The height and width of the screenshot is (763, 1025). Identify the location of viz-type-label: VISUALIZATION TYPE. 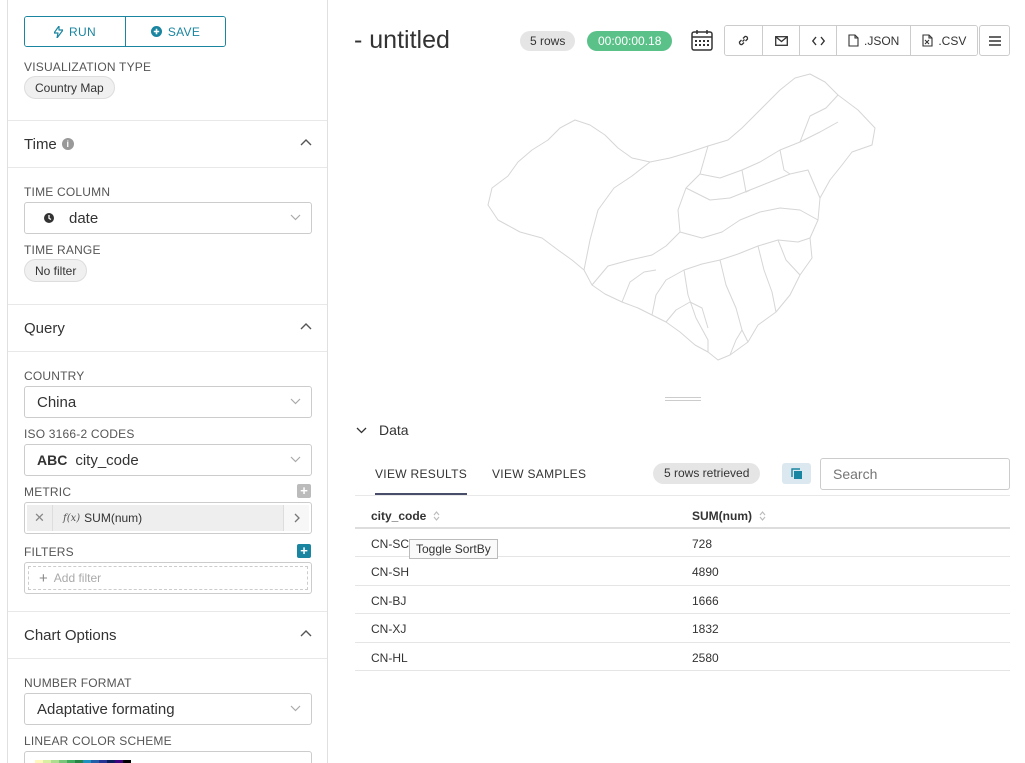
(88, 67).